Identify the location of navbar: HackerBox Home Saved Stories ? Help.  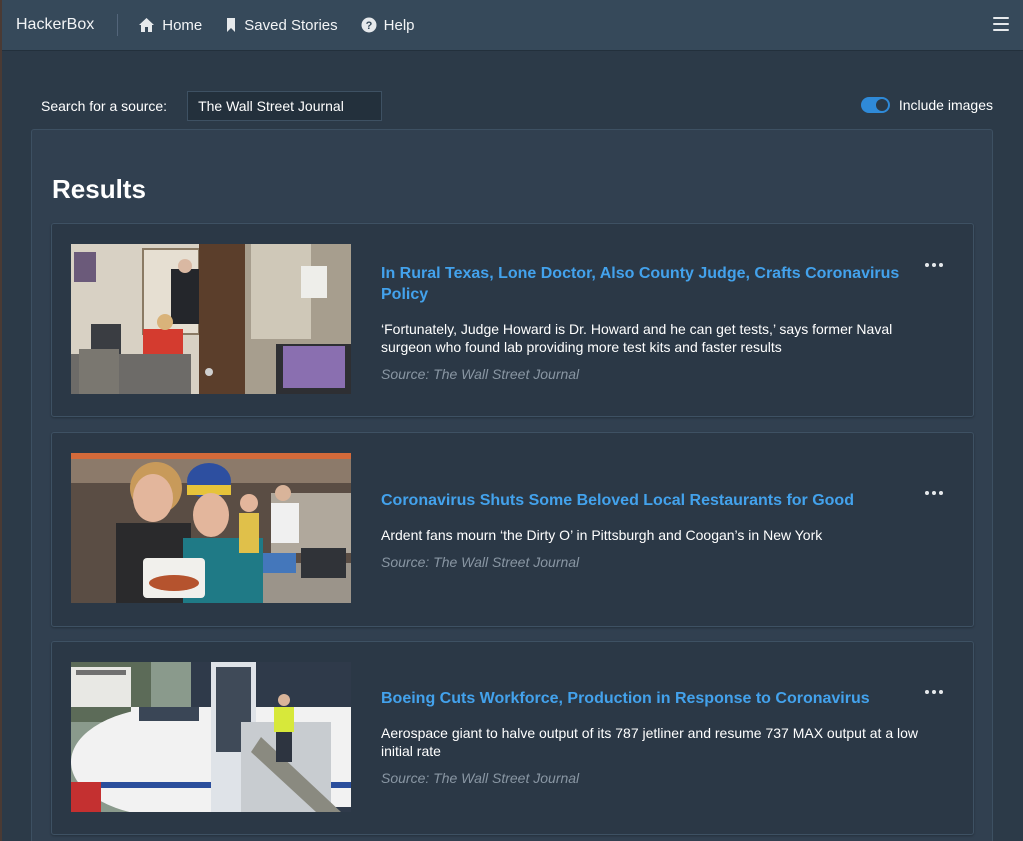
(512, 25).